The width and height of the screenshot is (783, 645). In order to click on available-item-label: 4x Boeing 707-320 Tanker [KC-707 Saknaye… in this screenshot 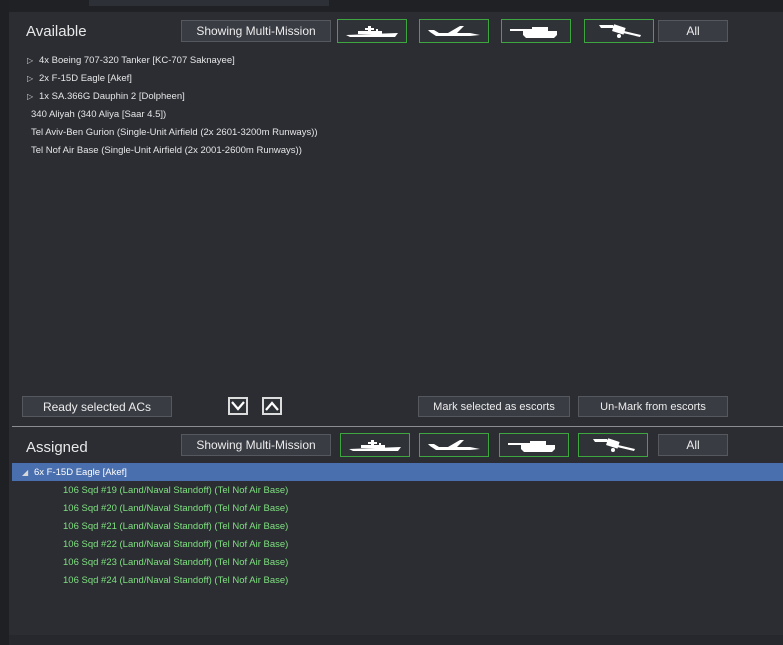, I will do `click(137, 60)`.